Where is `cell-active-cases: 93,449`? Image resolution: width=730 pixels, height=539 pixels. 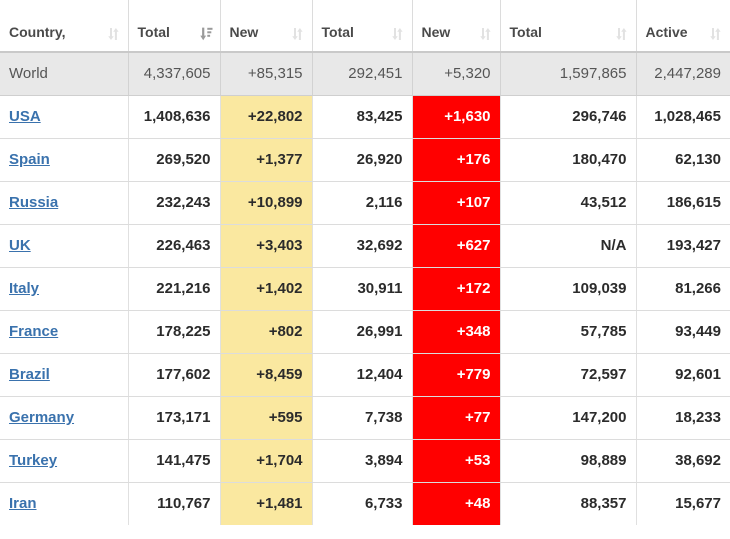
cell-active-cases: 93,449 is located at coordinates (683, 332).